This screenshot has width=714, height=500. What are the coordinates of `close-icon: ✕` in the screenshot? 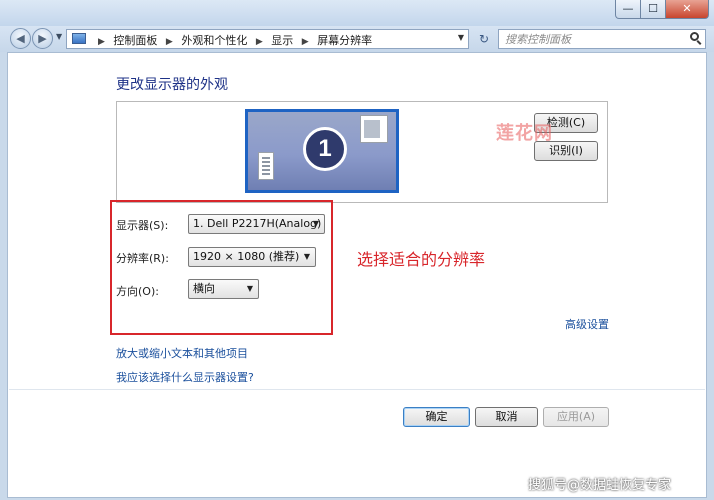 It's located at (687, 8).